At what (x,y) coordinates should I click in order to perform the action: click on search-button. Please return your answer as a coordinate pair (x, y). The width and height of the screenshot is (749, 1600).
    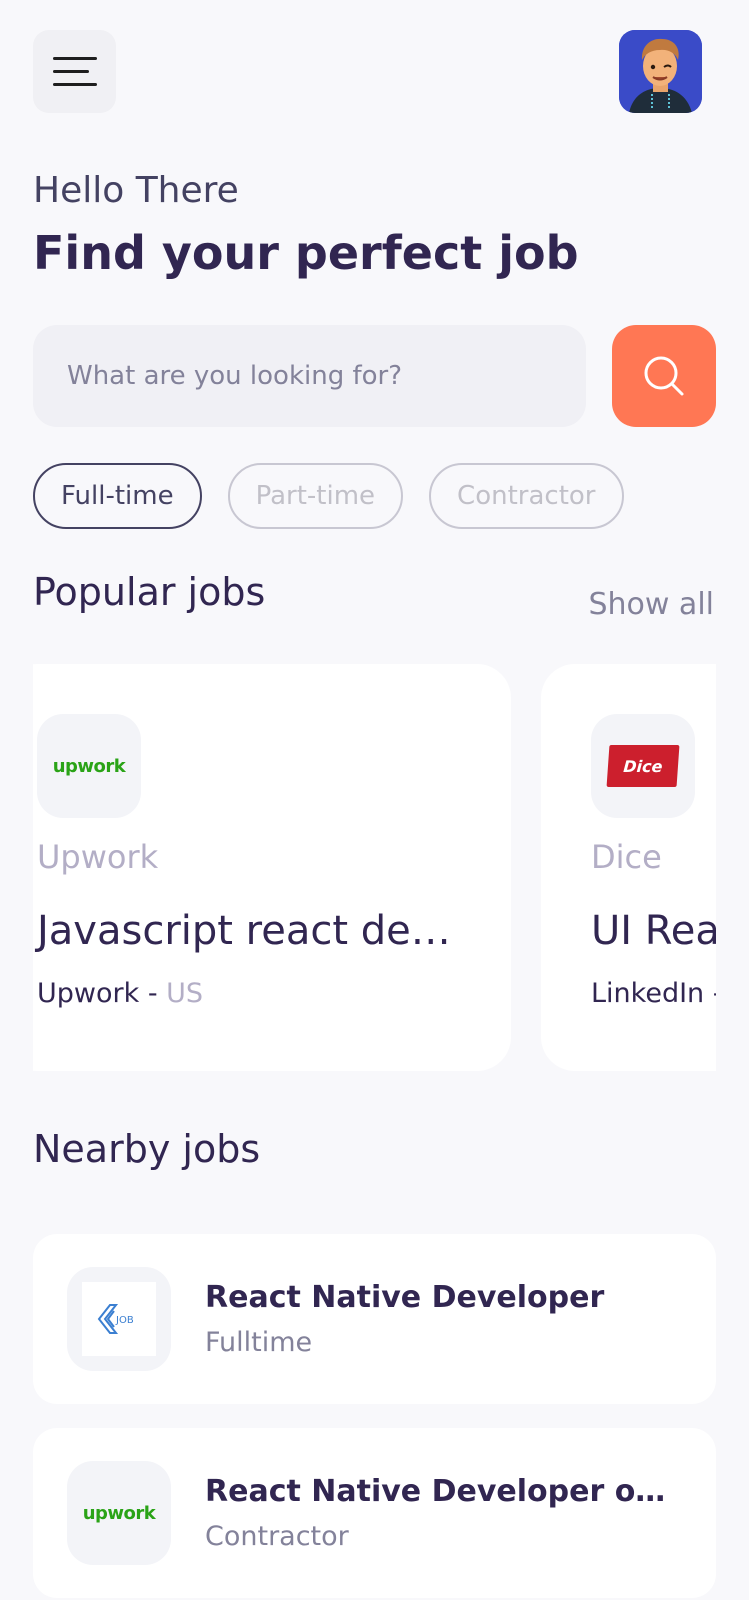
    Looking at the image, I should click on (664, 376).